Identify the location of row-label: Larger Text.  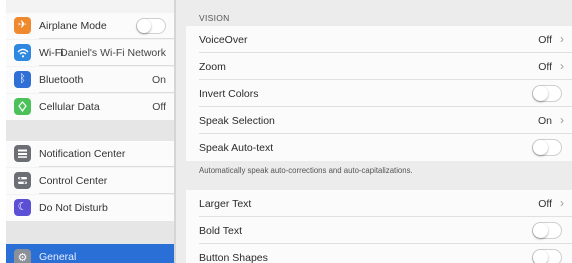
(225, 204).